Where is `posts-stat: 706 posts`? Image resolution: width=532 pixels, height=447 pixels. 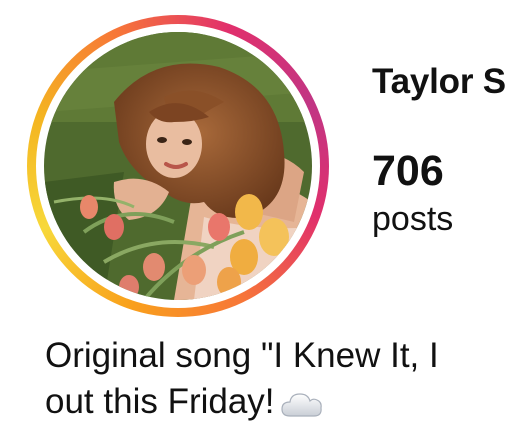
posts-stat: 706 posts is located at coordinates (412, 192).